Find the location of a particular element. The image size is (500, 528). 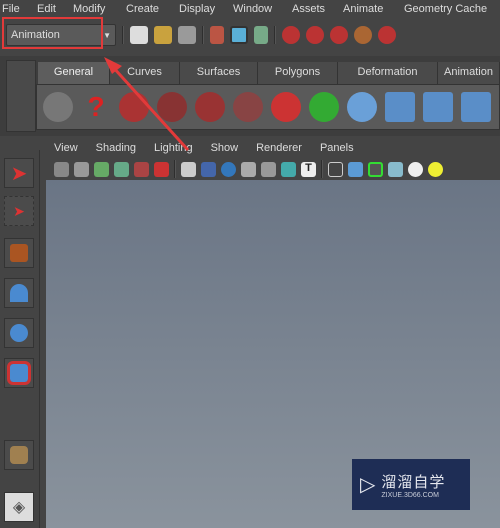

watermark-logo: ▷ 溜溜自学 ZIXUE.3D66.COM is located at coordinates (411, 484).